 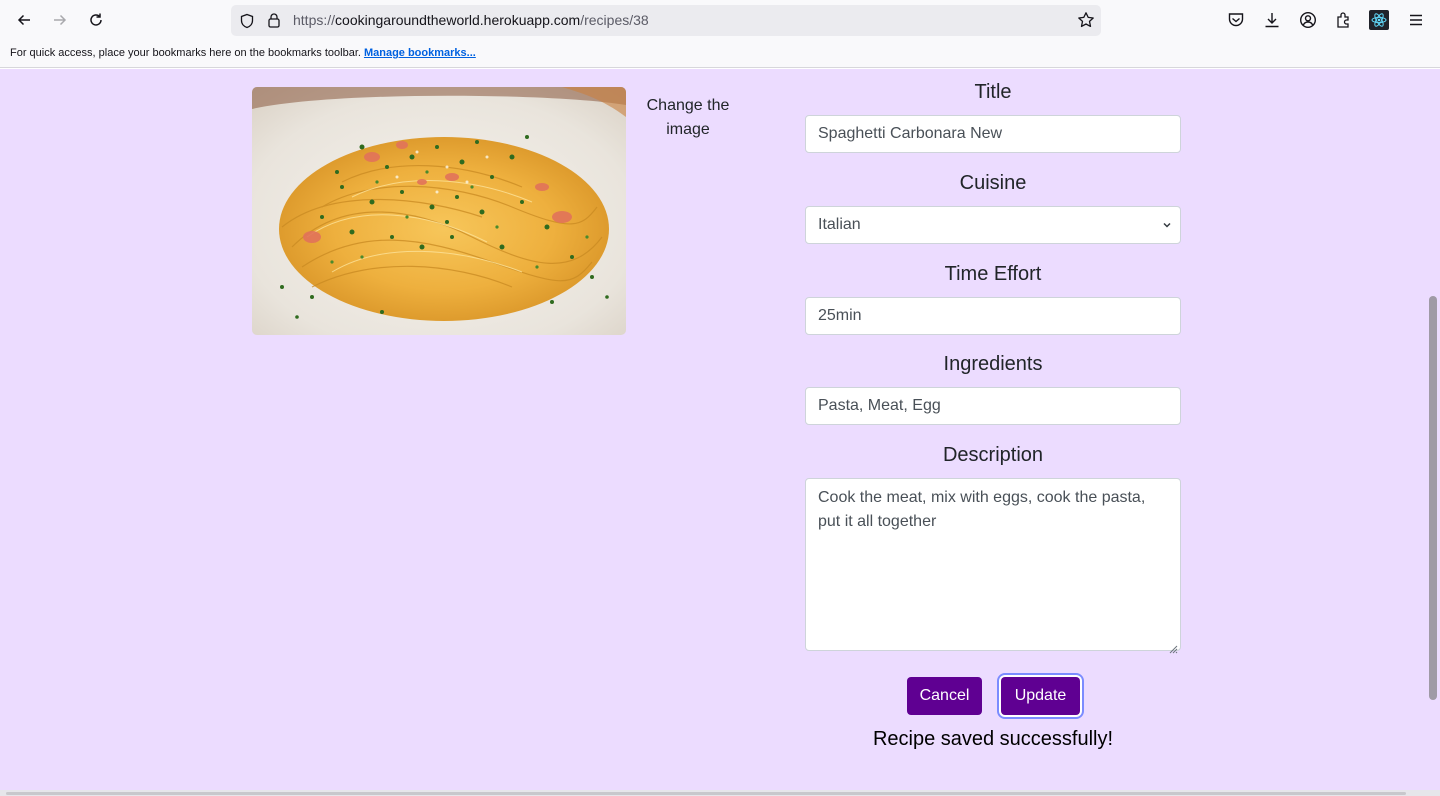 What do you see at coordinates (706, 793) in the screenshot?
I see `horizontal-scrollbar-thumb` at bounding box center [706, 793].